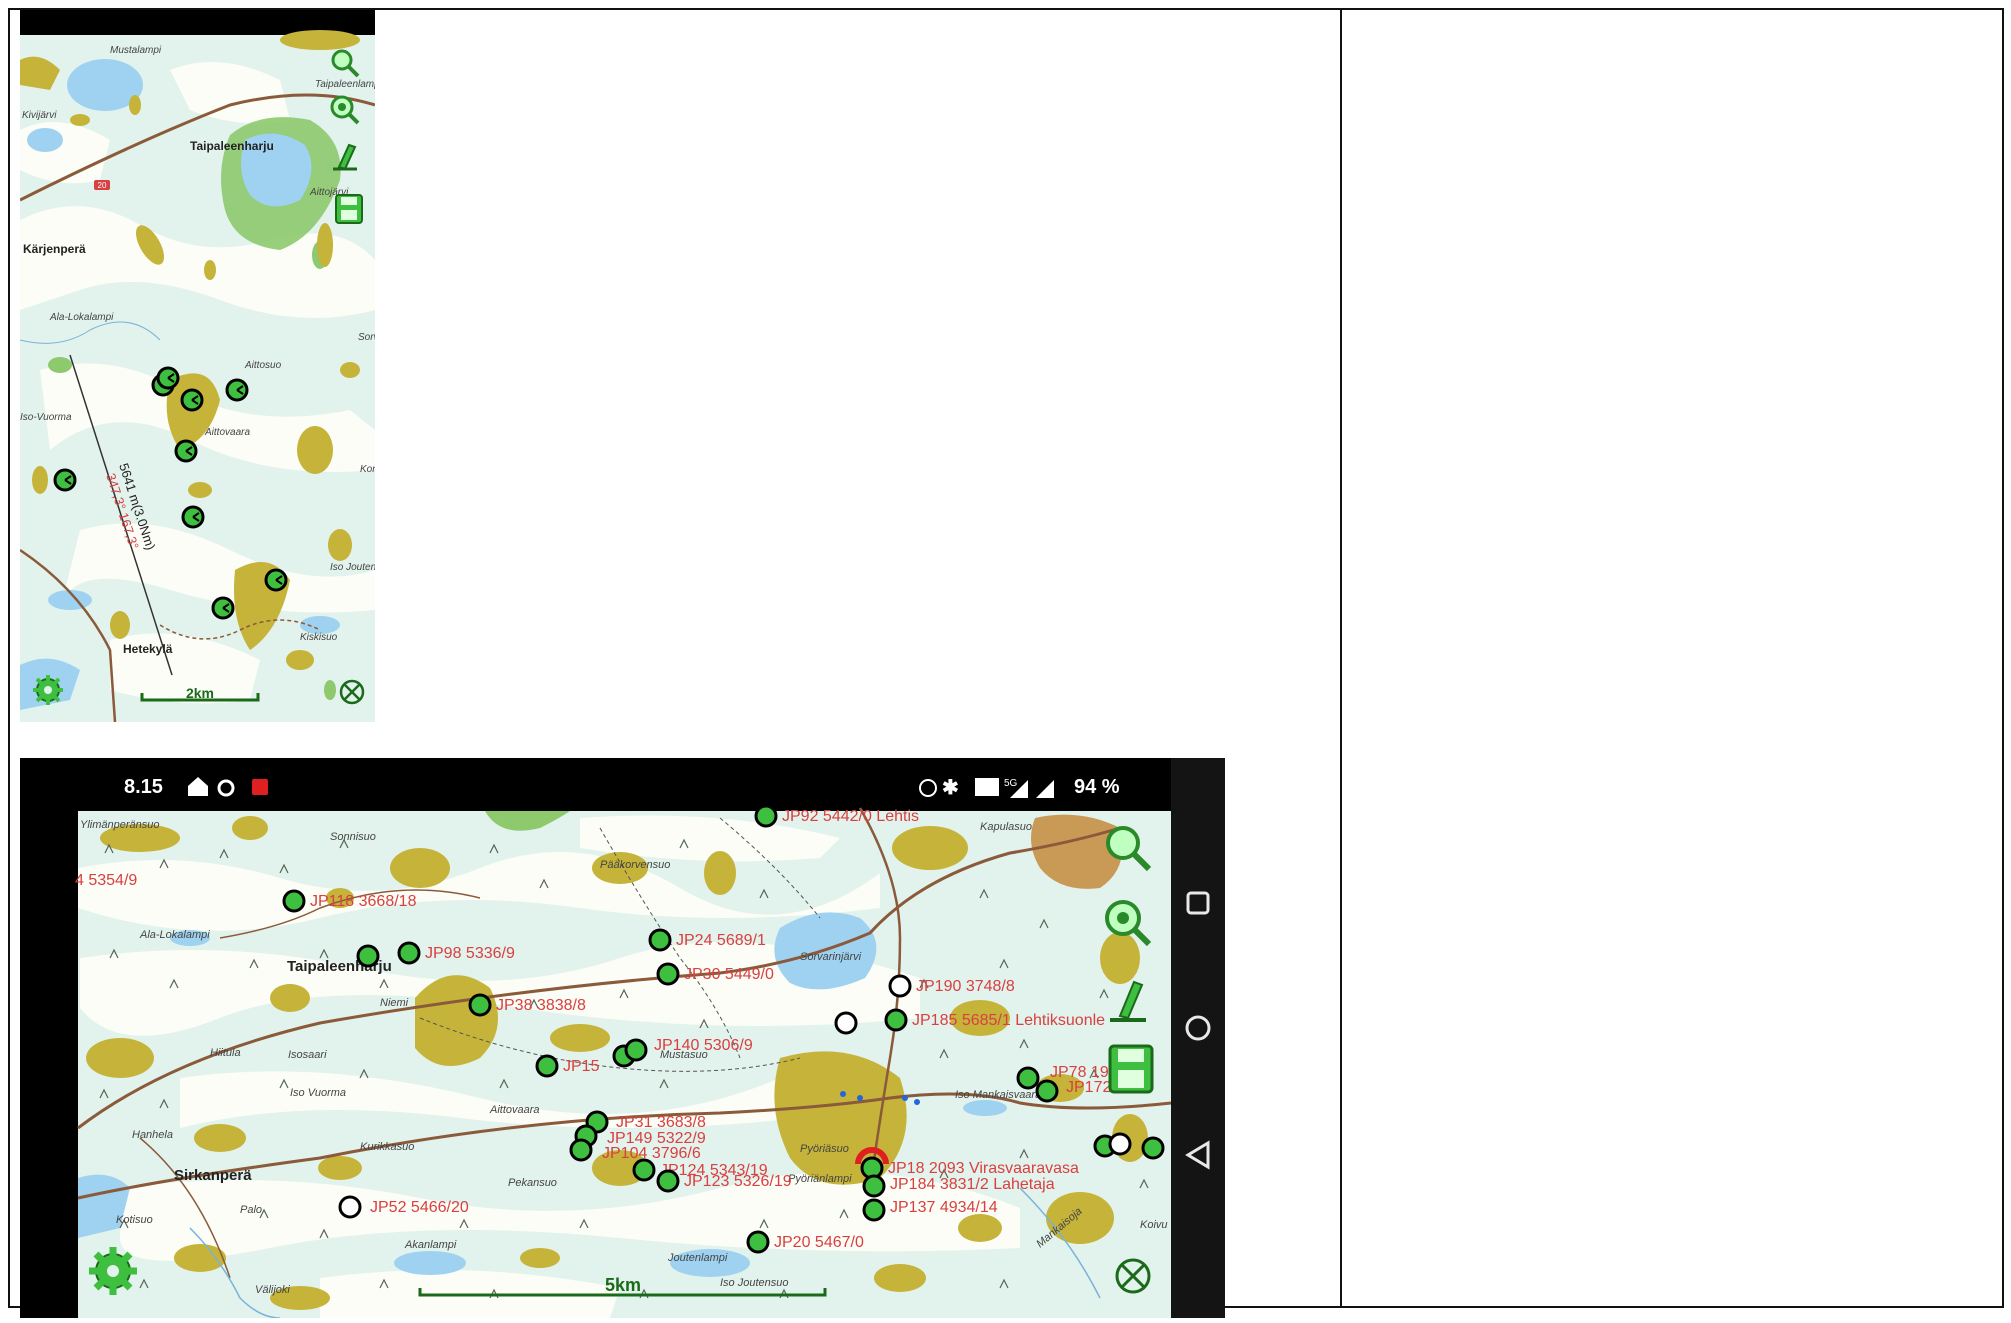 This screenshot has width=2011, height=1323. What do you see at coordinates (319, 637) in the screenshot?
I see `place-label: Kiskisuo` at bounding box center [319, 637].